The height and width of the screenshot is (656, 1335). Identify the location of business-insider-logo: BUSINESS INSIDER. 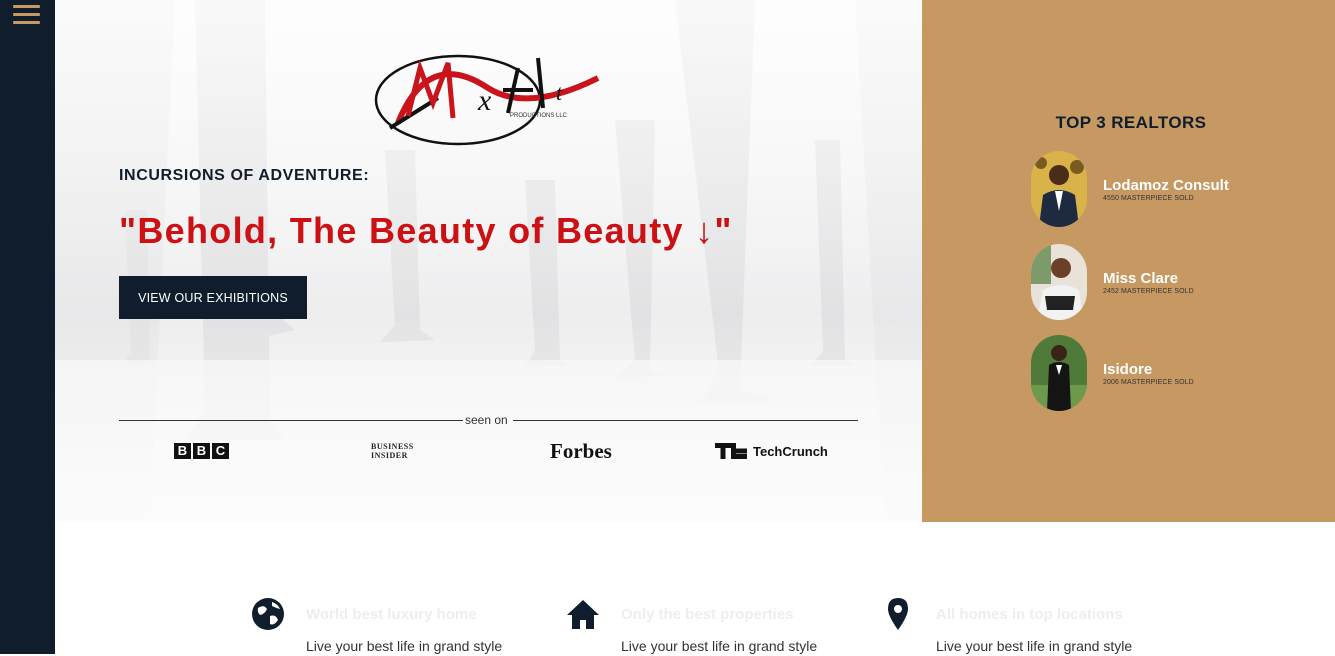
(392, 451).